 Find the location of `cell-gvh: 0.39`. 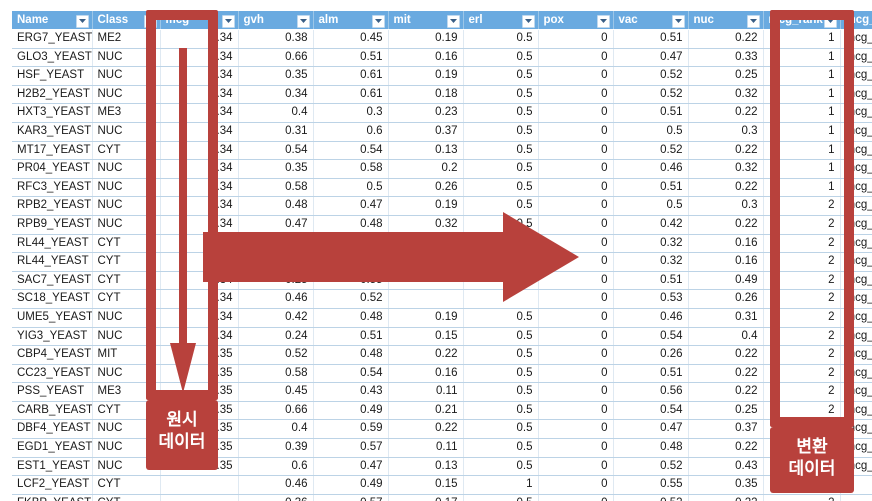

cell-gvh: 0.39 is located at coordinates (276, 448).